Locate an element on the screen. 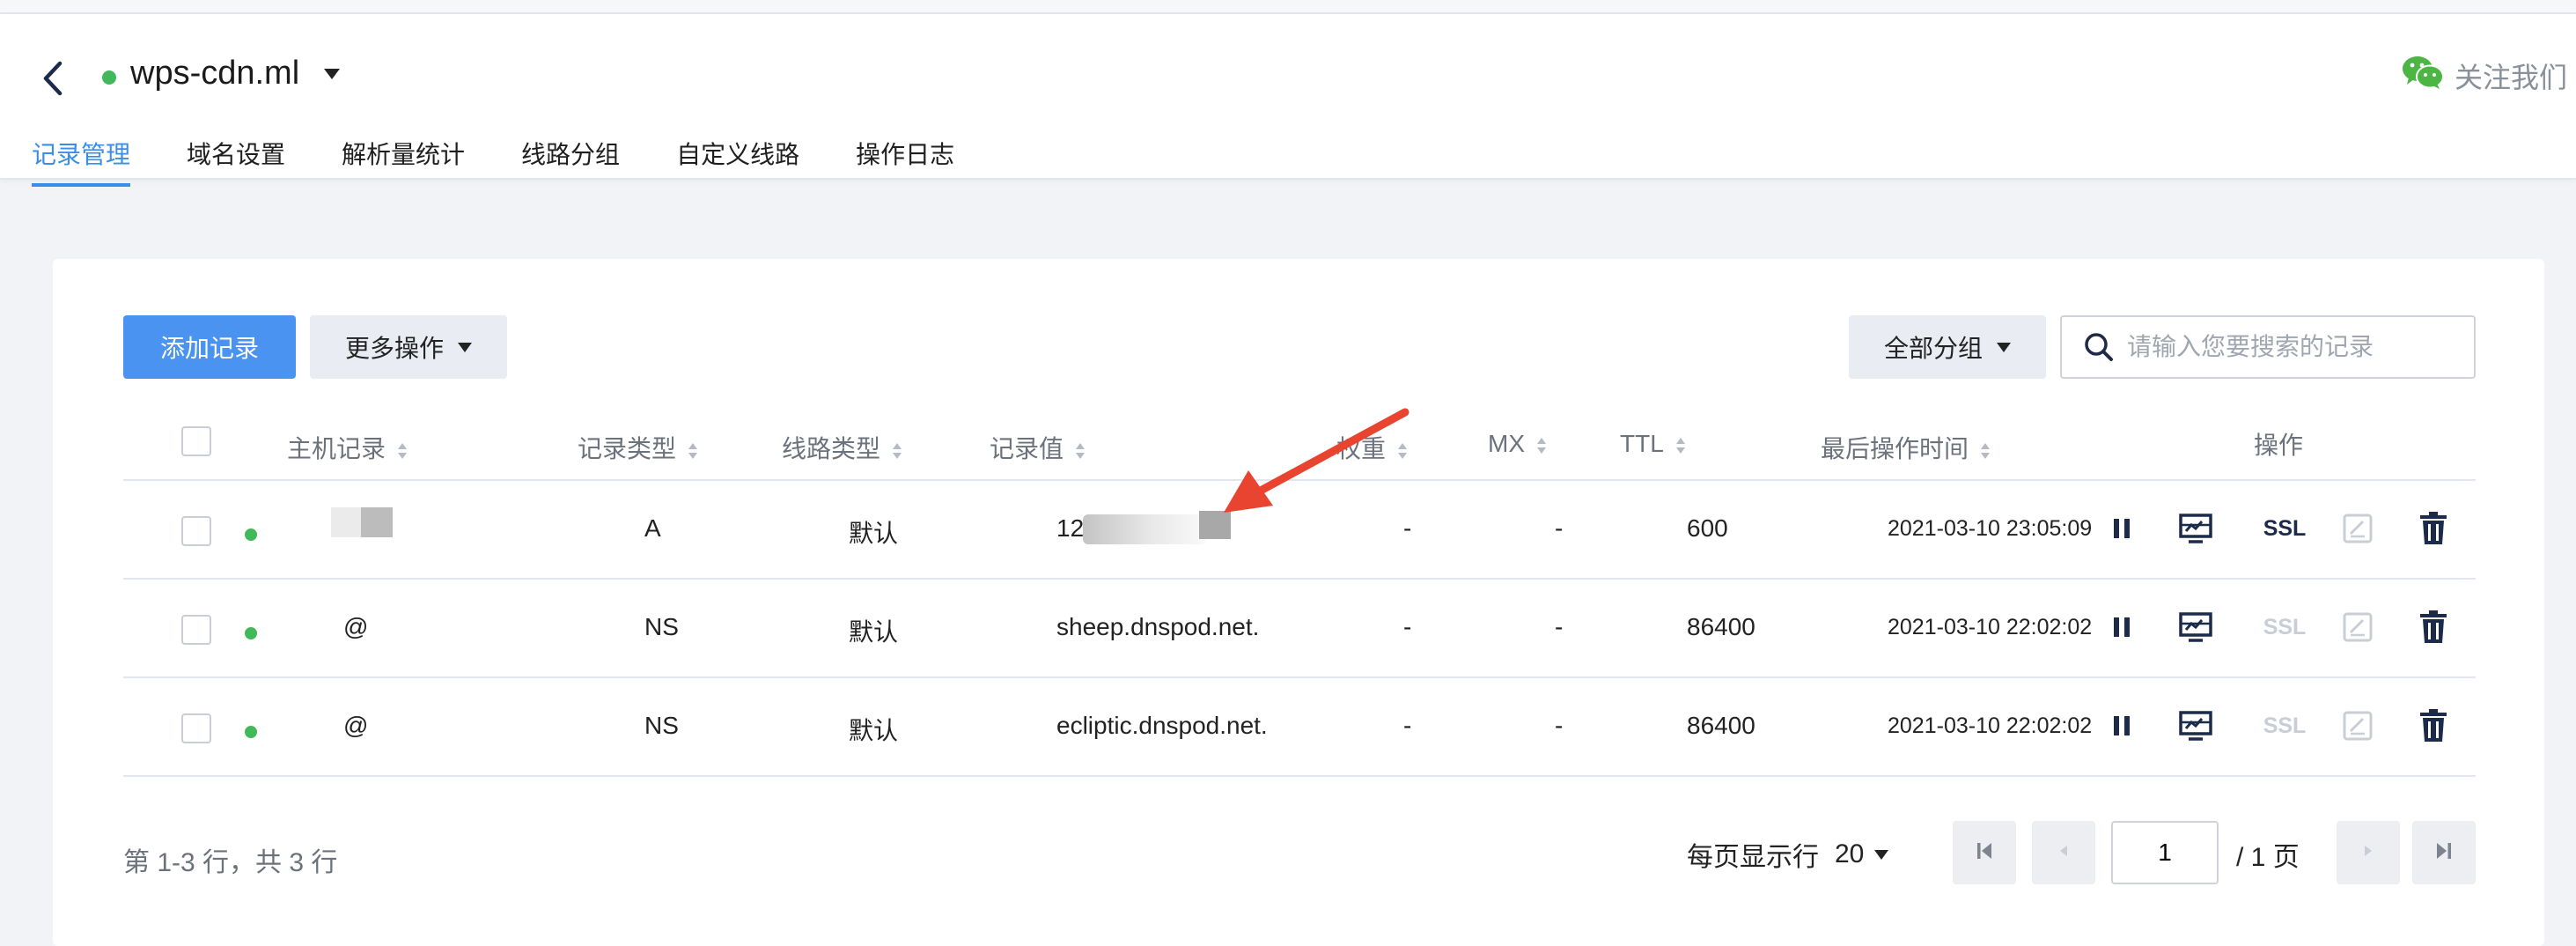 The image size is (2576, 946). record-value: 12 is located at coordinates (1071, 528).